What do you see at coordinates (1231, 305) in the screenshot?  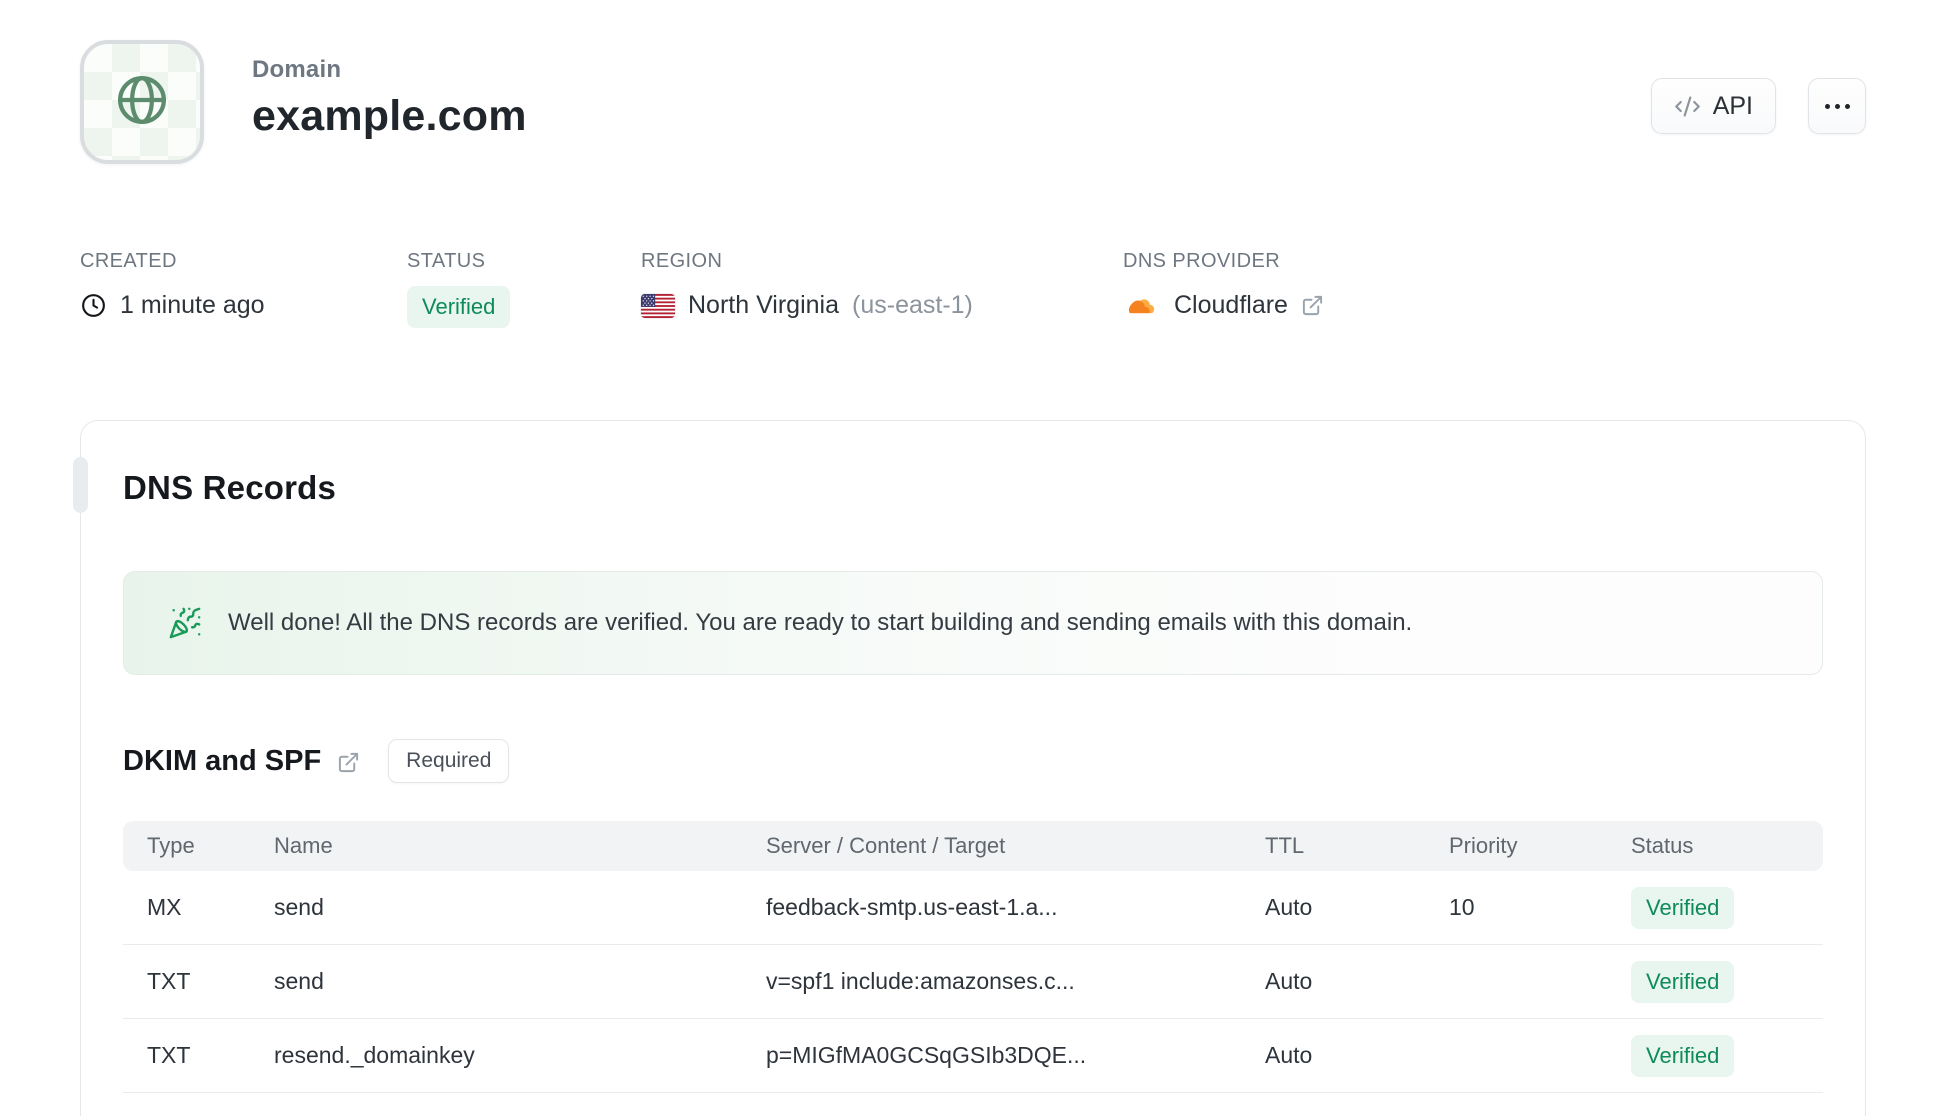 I see `dns-provider-value: Cloudflare` at bounding box center [1231, 305].